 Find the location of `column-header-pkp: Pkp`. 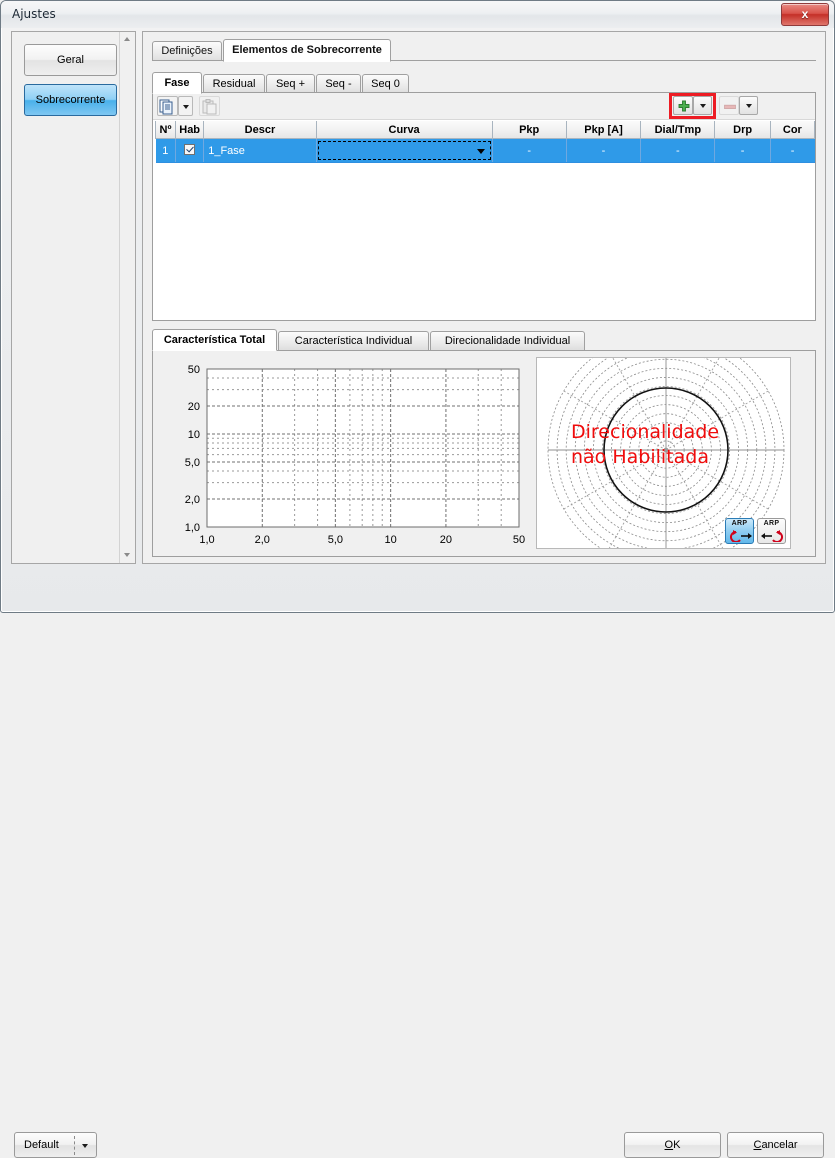

column-header-pkp: Pkp is located at coordinates (529, 130).